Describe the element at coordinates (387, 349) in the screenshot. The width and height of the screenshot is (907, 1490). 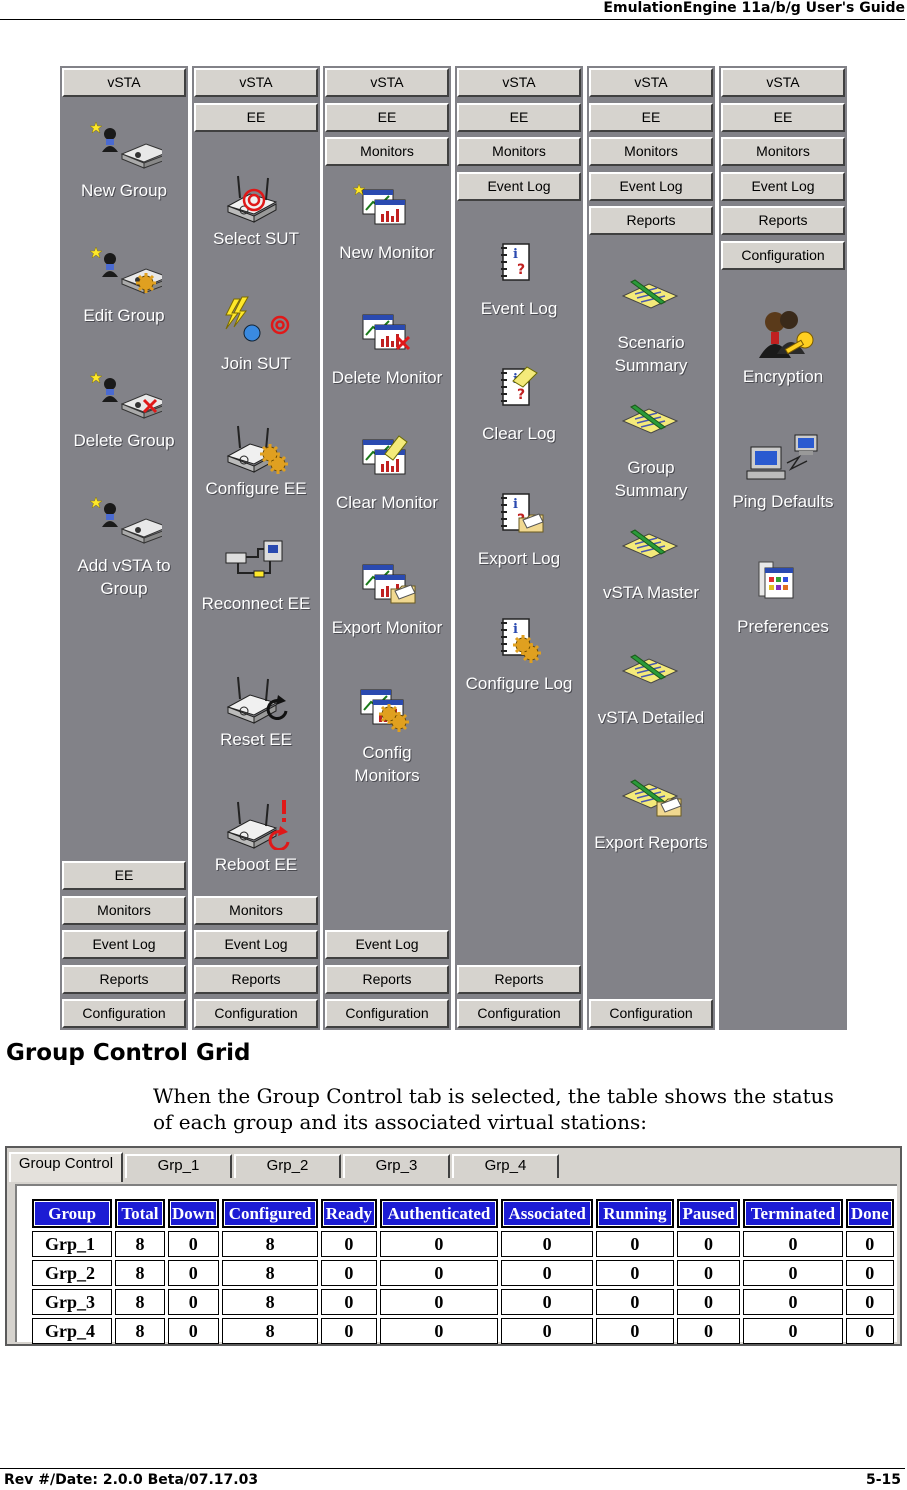
I see `panel-item: Delete Monitor` at that location.